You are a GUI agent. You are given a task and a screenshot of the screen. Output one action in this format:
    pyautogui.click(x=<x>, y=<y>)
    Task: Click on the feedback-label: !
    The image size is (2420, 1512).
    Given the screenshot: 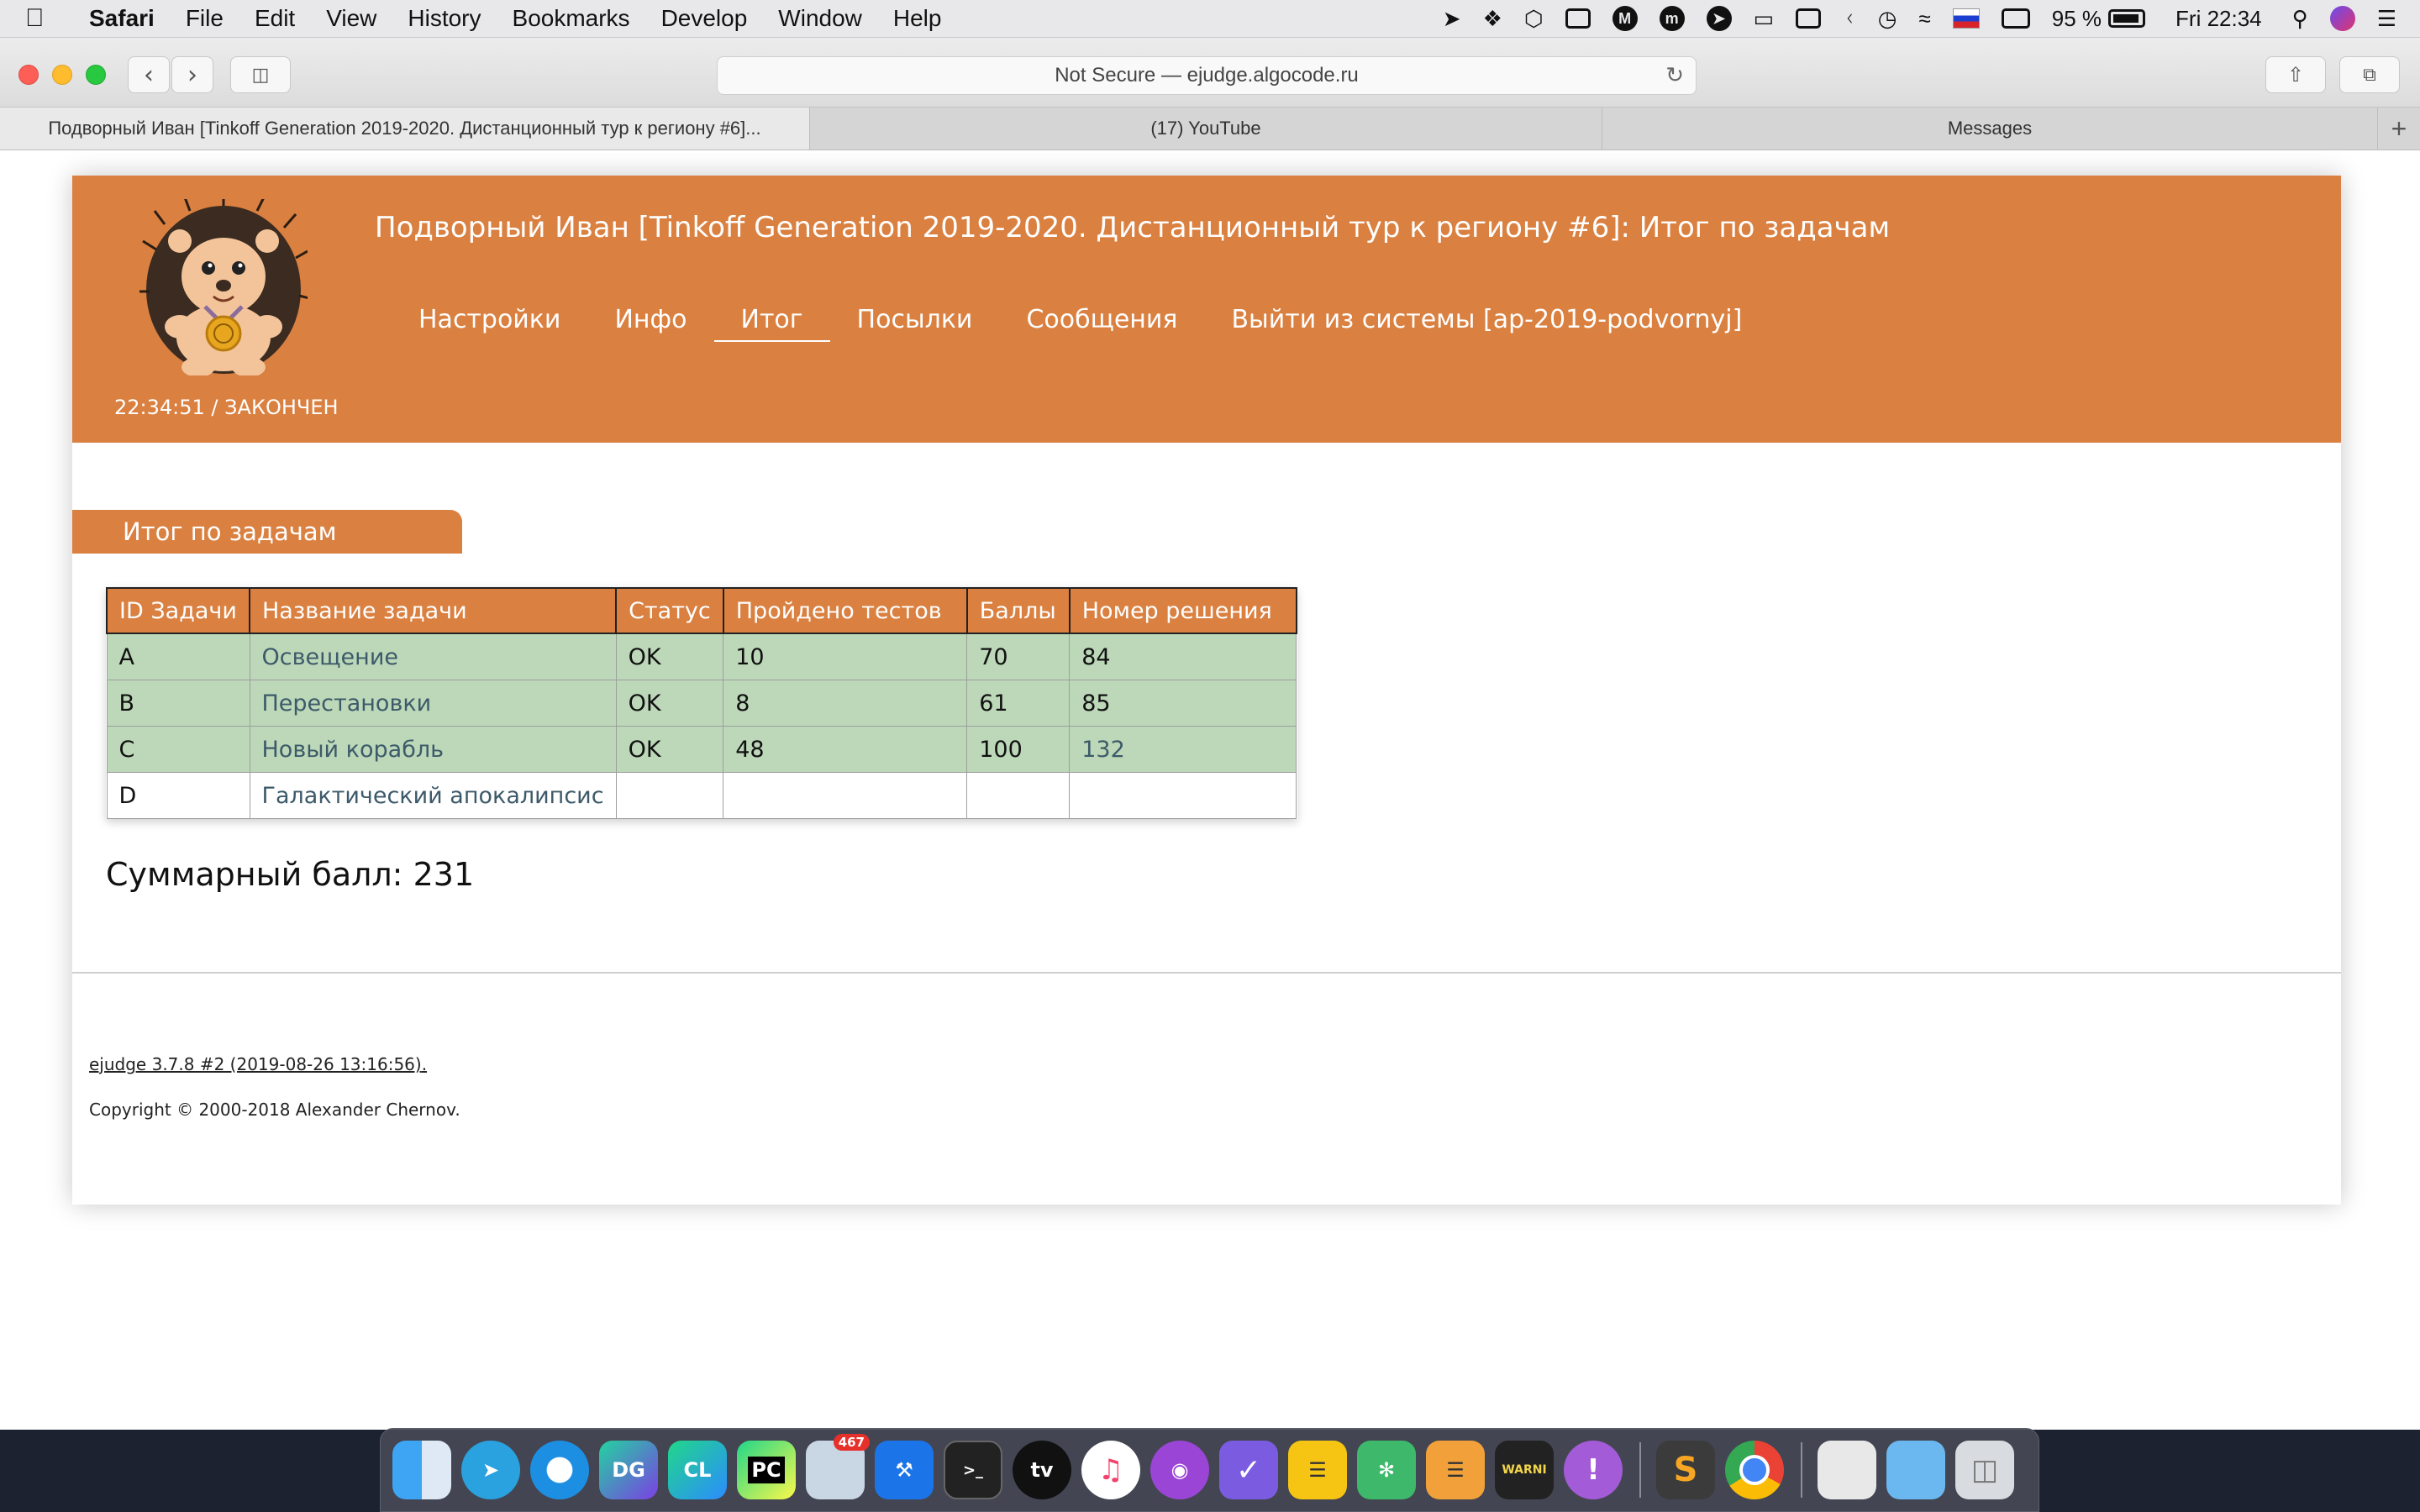 What is the action you would take?
    pyautogui.click(x=1593, y=1470)
    